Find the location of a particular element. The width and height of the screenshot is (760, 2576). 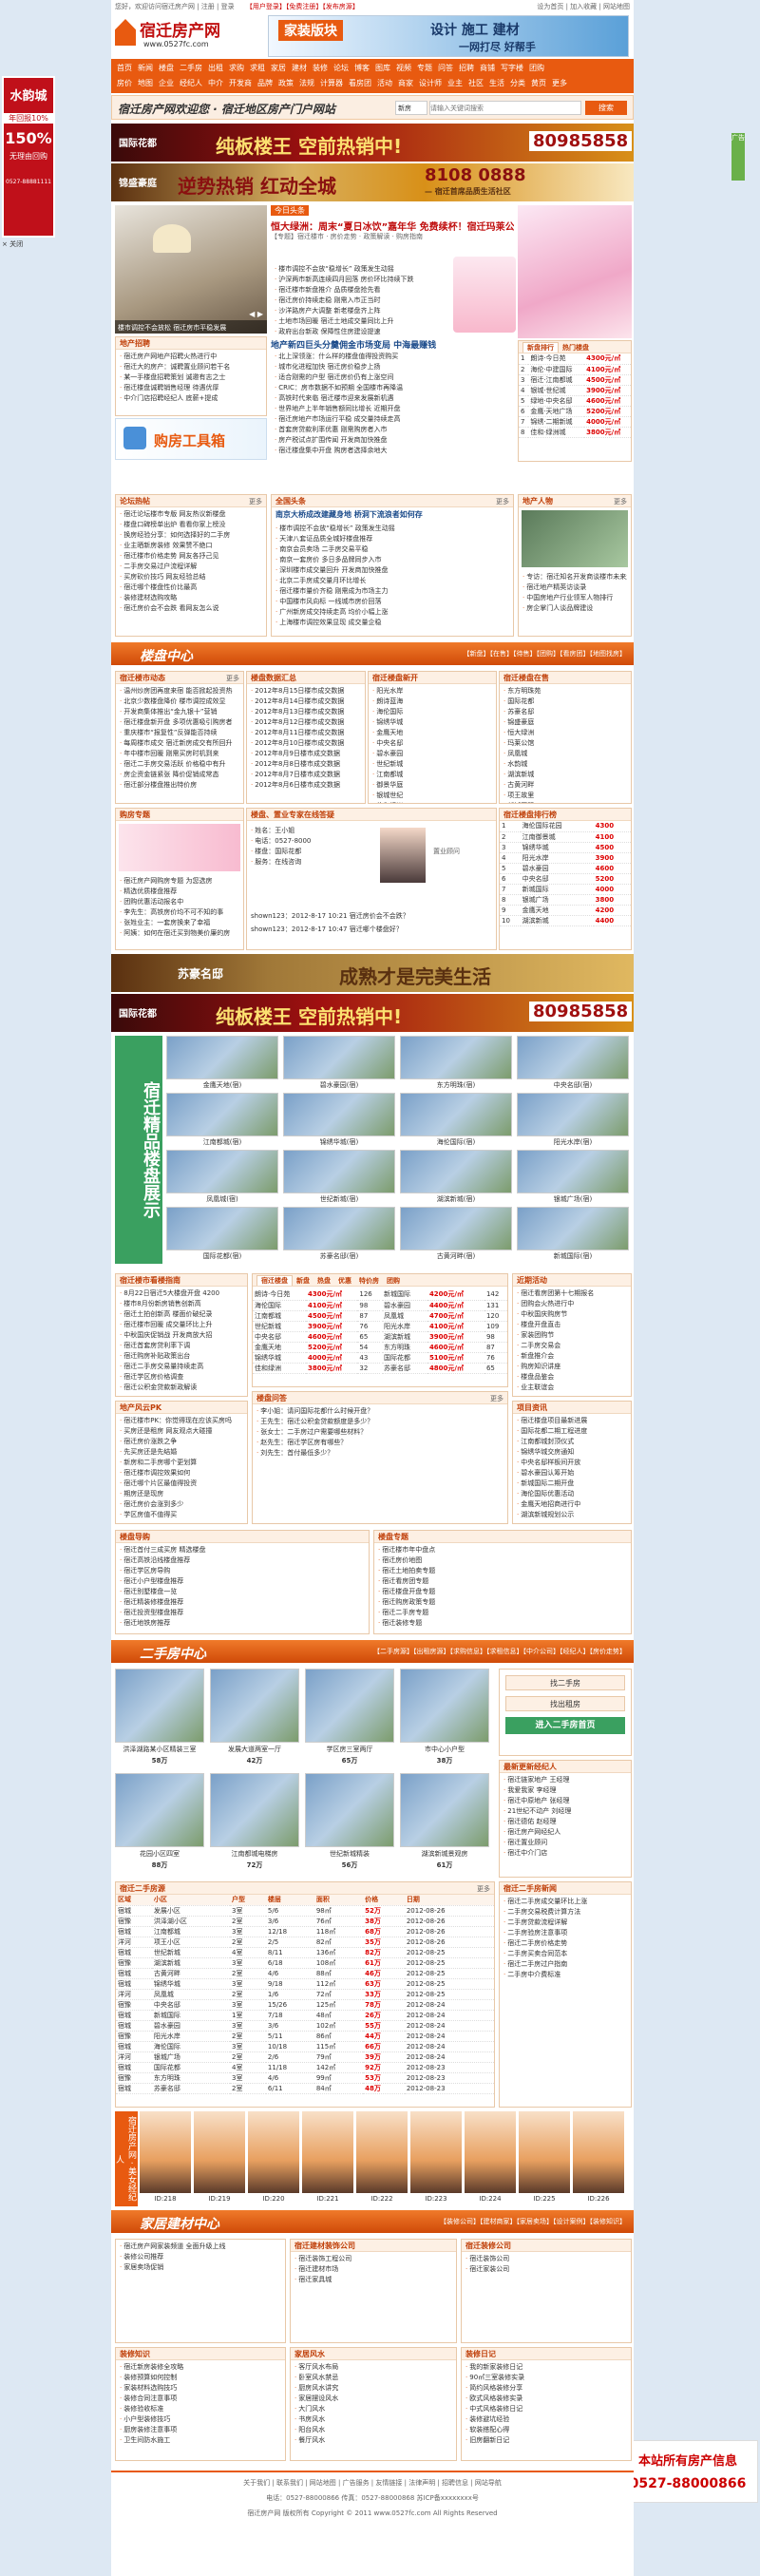

search-select: 新房 is located at coordinates (411, 108).